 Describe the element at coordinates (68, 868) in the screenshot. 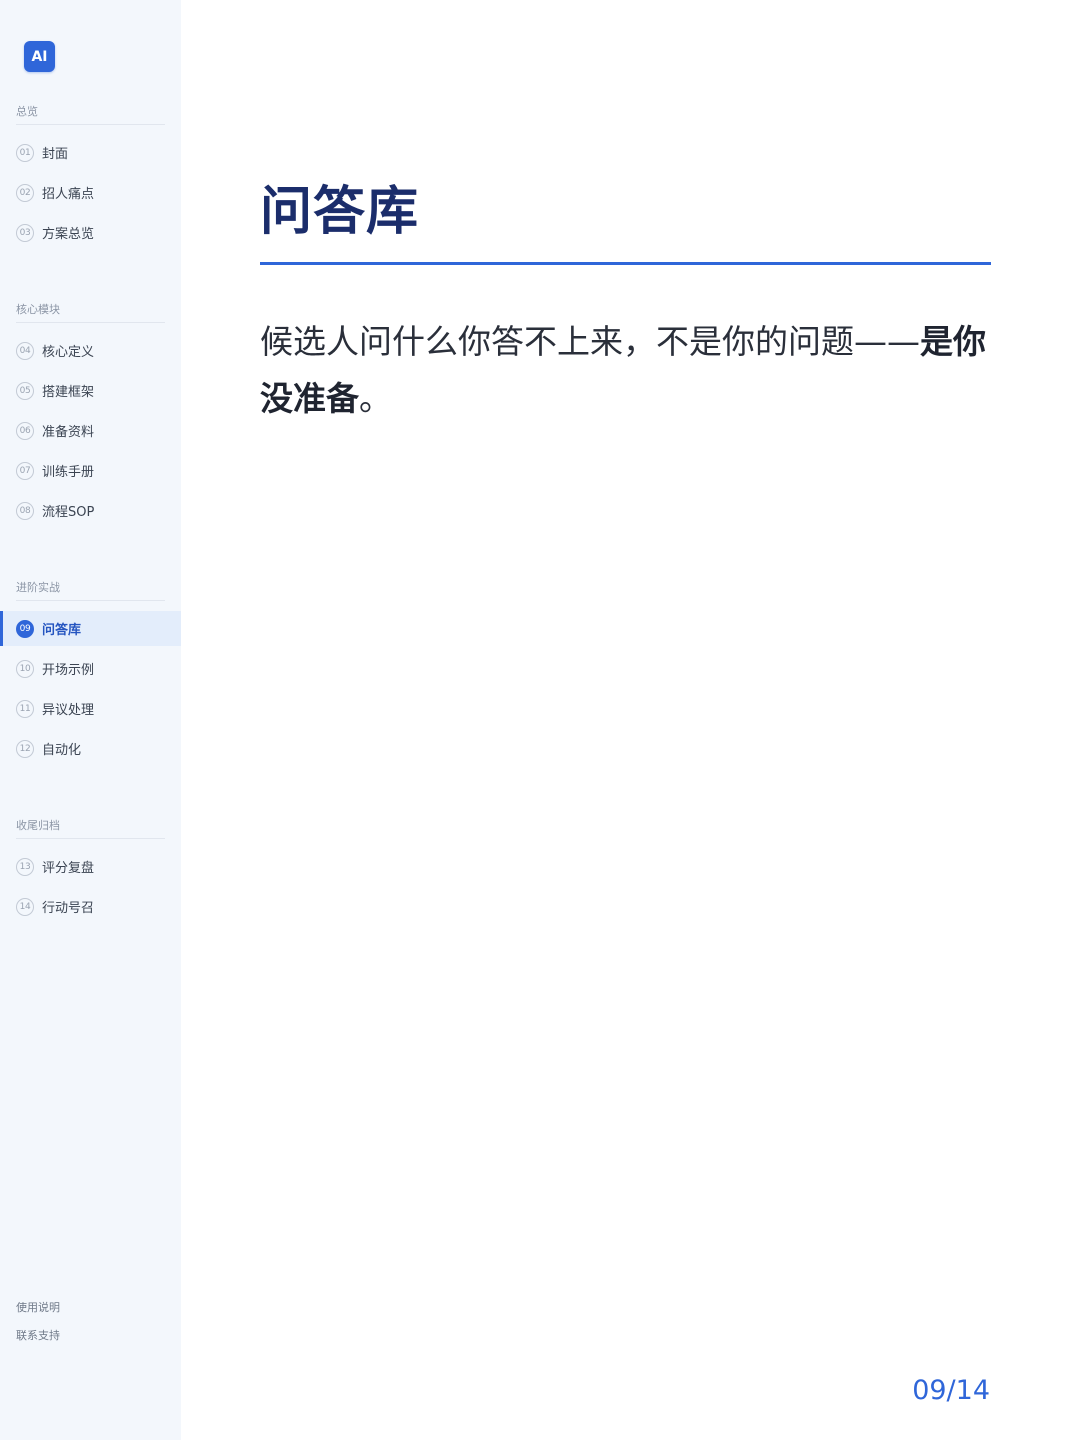

I see `sidebar-item-label: 评分复盘` at that location.